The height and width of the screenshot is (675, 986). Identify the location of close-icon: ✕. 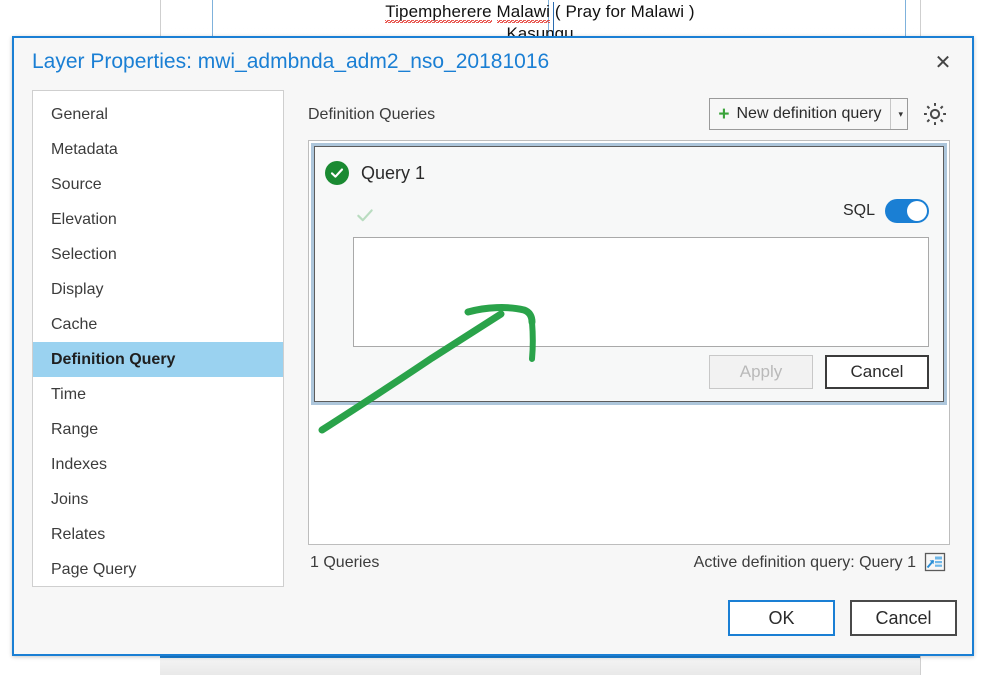
(943, 62).